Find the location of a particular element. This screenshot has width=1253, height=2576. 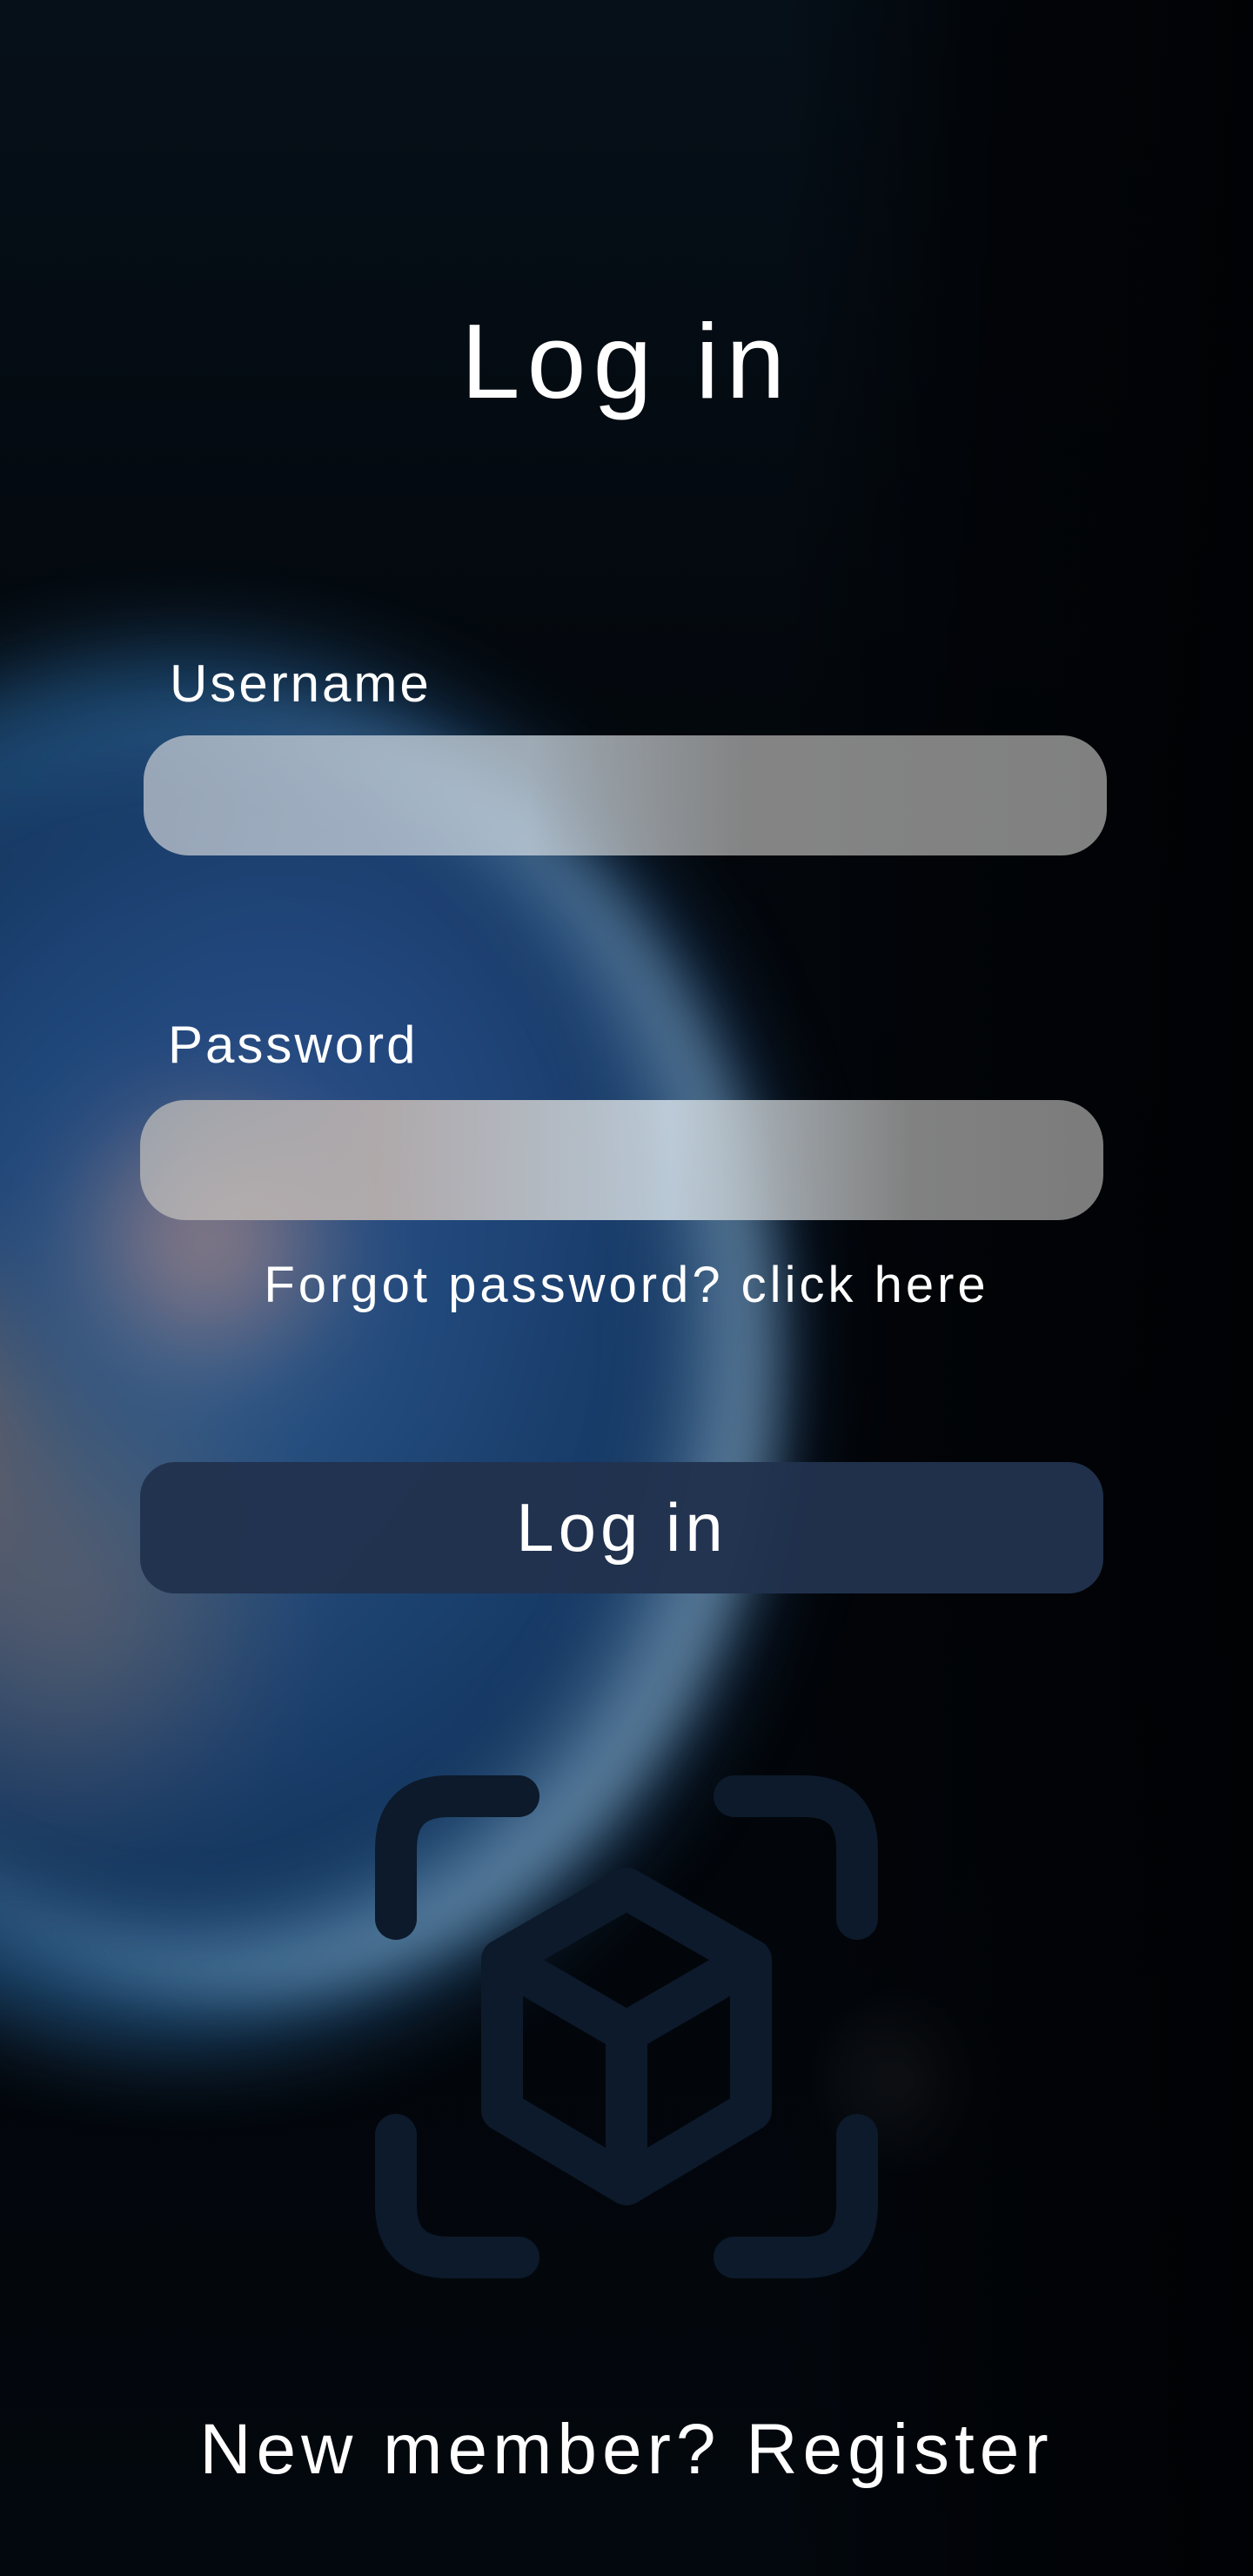

forgot-password-link: Forgot password? click here is located at coordinates (626, 1286).